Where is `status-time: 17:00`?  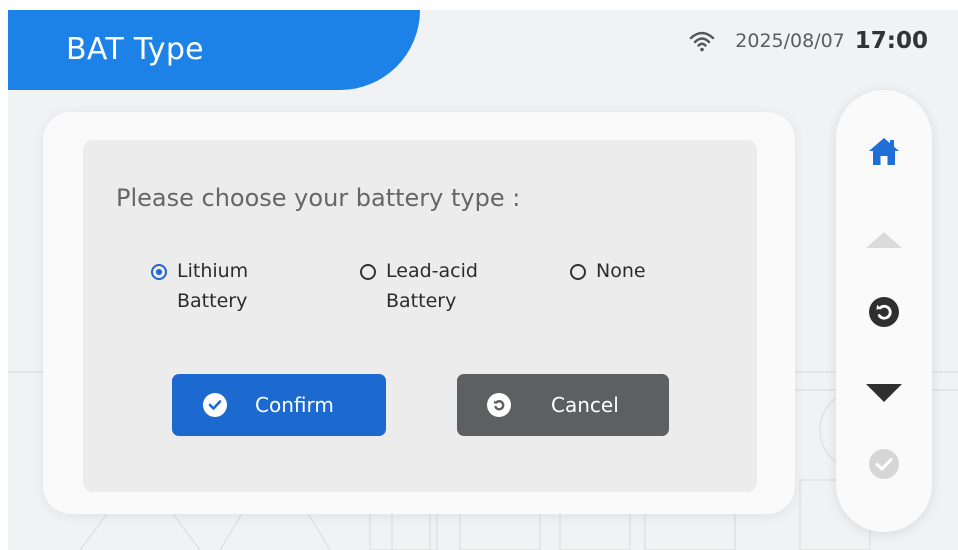 status-time: 17:00 is located at coordinates (891, 41).